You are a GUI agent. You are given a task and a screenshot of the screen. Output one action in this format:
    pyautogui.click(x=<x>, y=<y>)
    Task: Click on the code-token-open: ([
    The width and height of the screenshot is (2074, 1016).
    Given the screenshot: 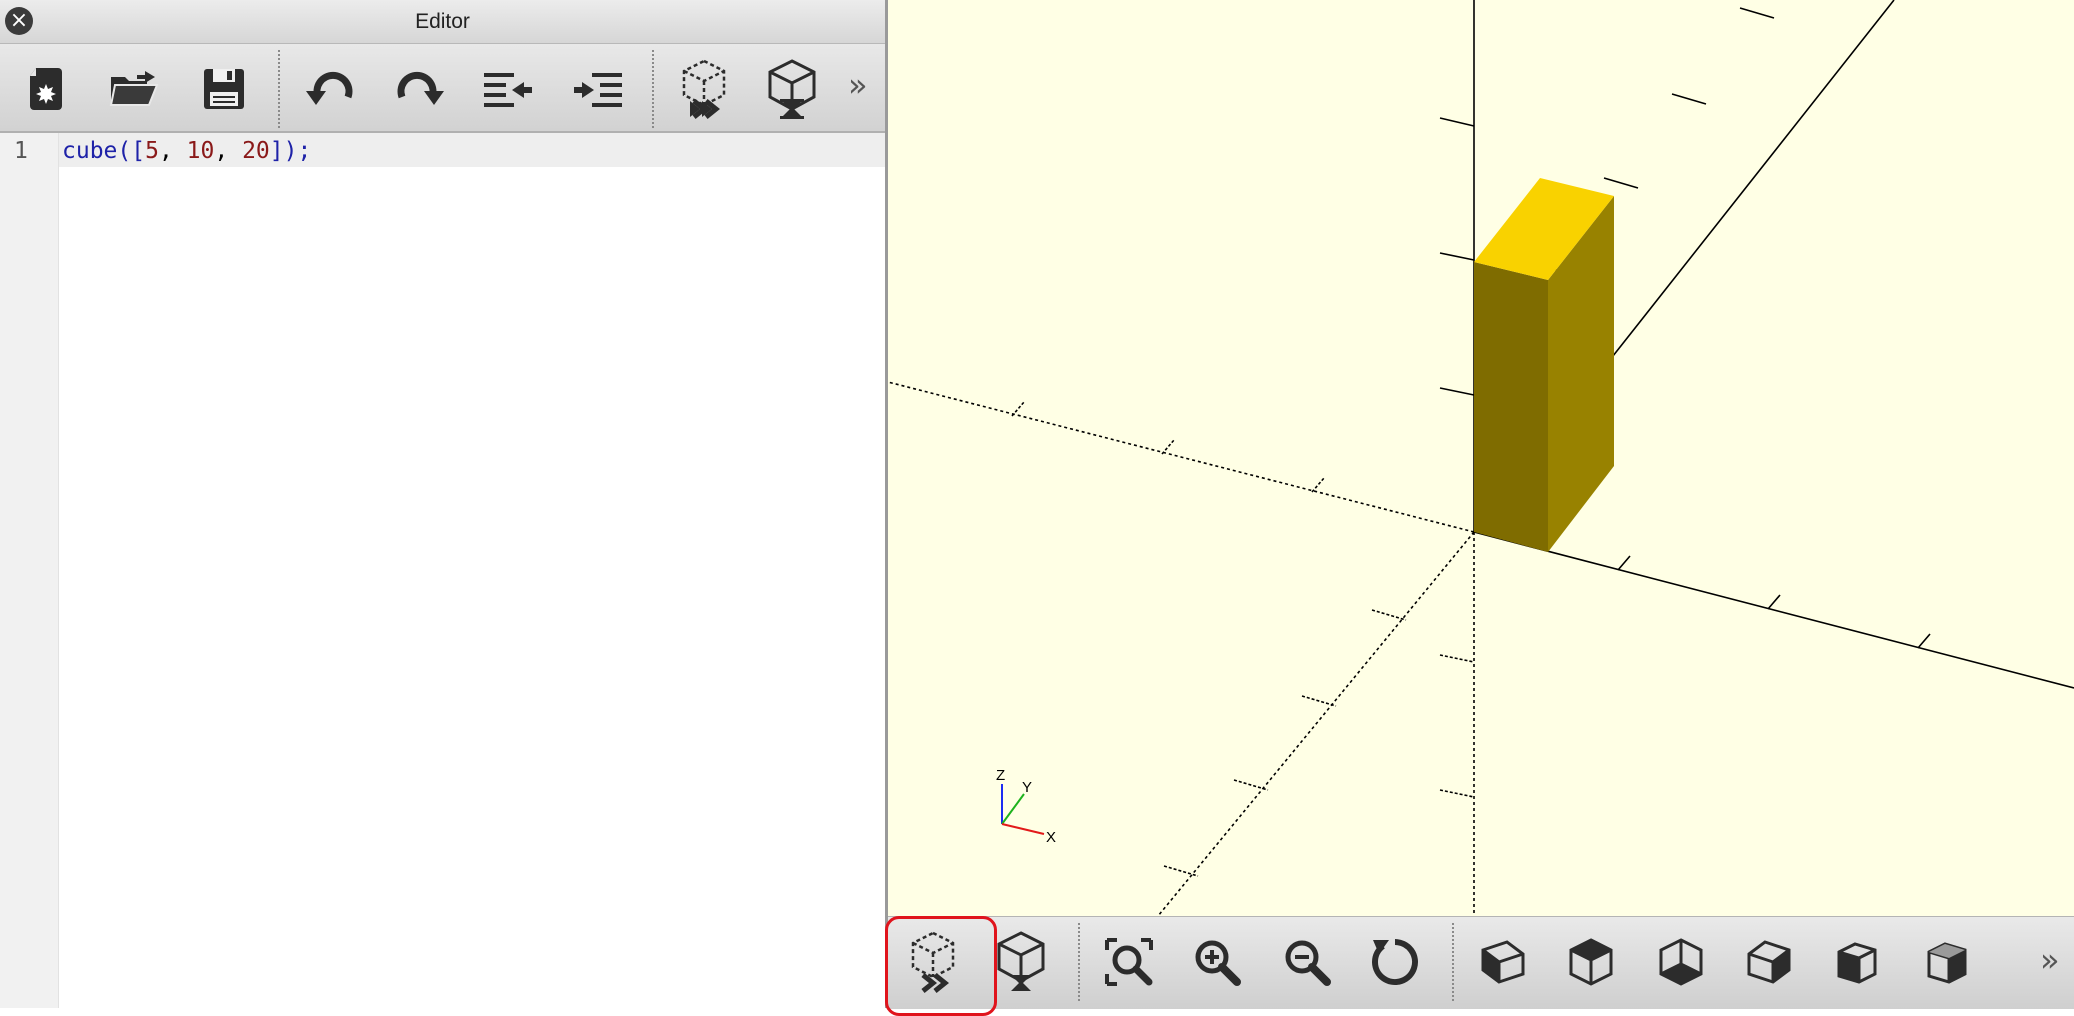 What is the action you would take?
    pyautogui.click(x=131, y=151)
    